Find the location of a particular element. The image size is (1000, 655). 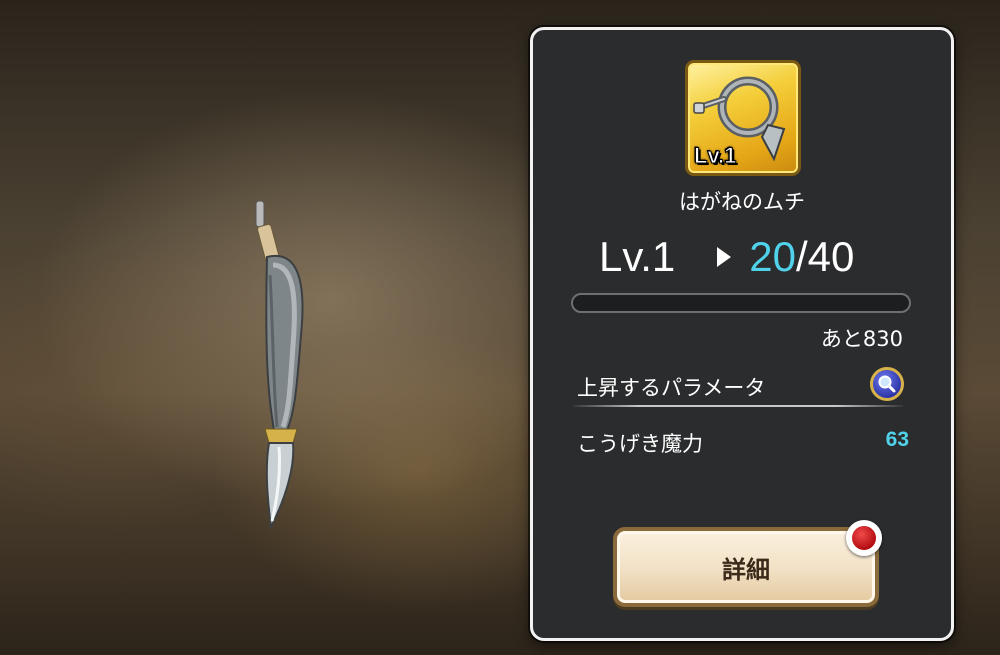

steel-whip-model is located at coordinates (279, 365).